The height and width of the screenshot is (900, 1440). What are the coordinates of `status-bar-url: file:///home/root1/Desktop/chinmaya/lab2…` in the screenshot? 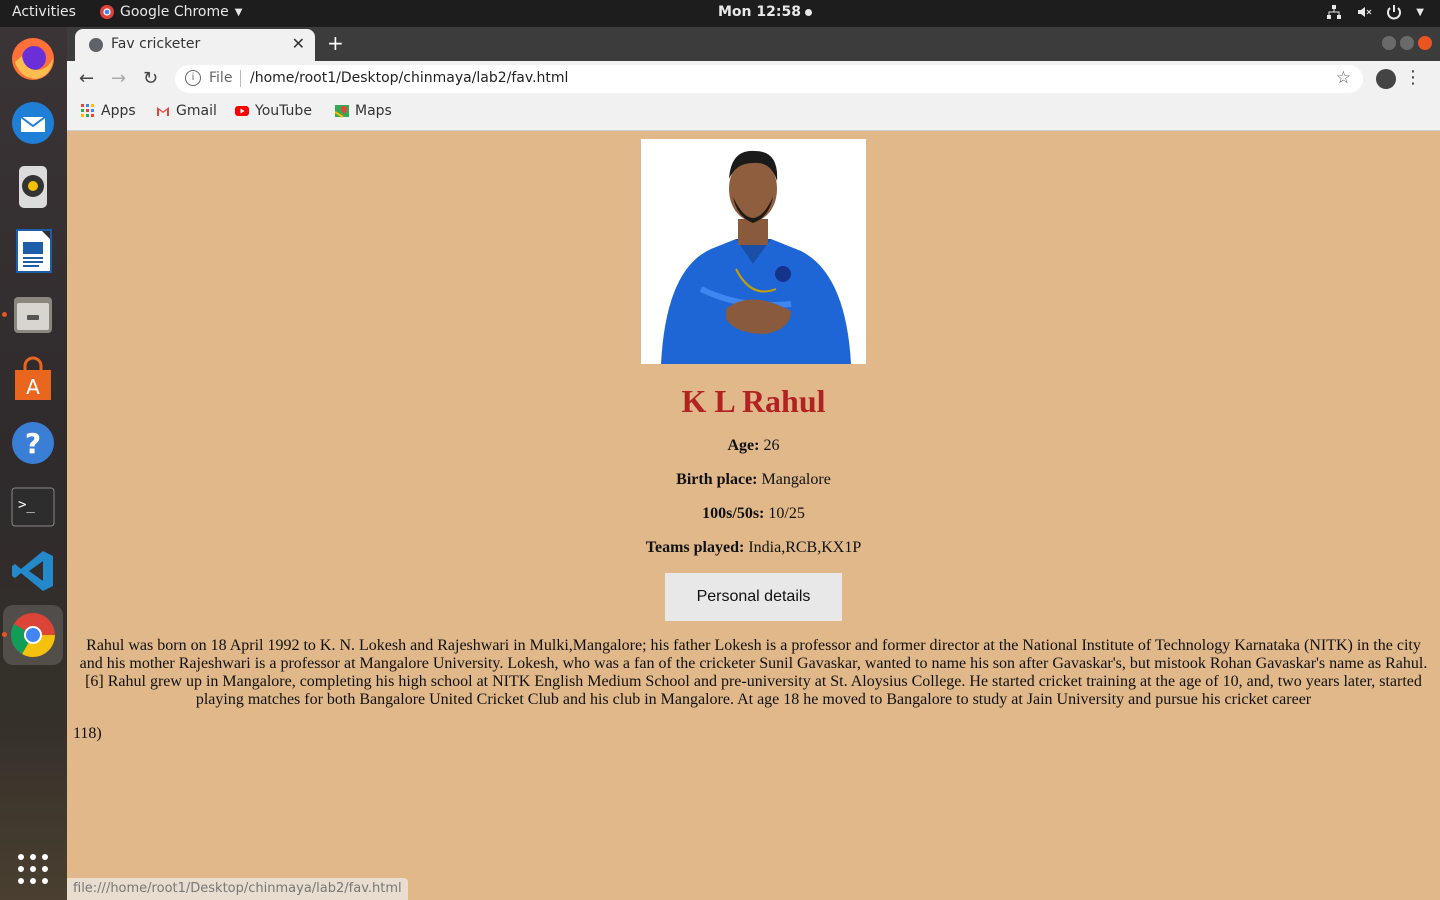 It's located at (237, 889).